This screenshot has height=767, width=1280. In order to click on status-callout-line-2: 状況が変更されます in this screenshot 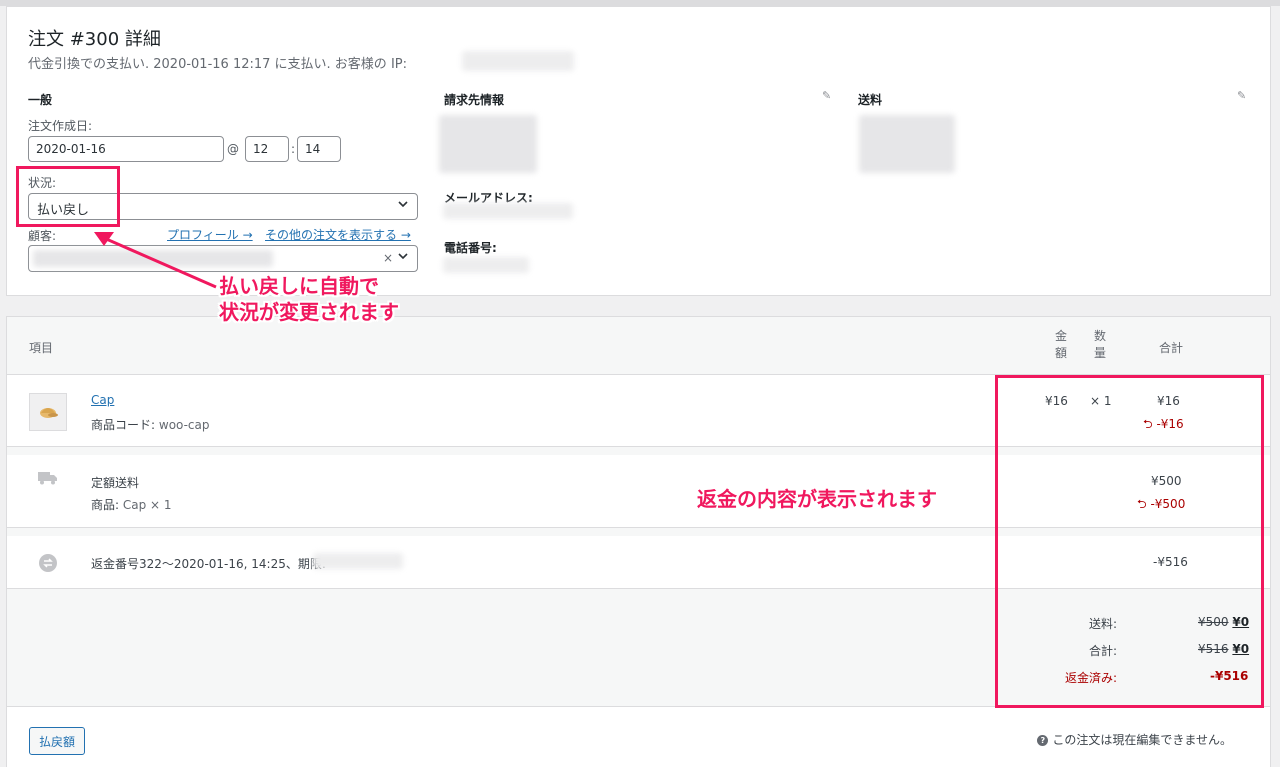, I will do `click(309, 312)`.